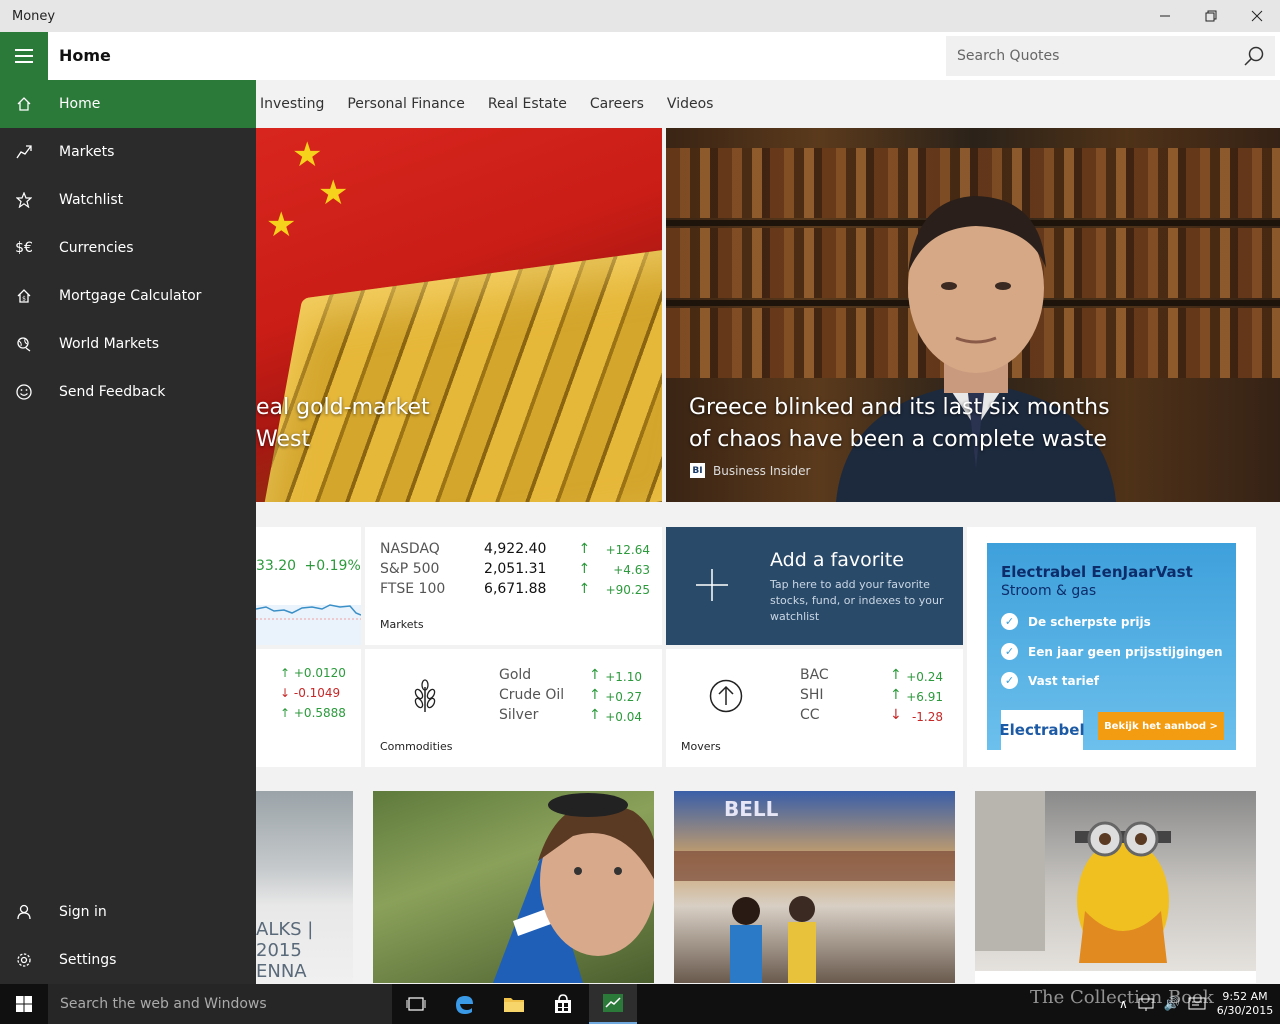  What do you see at coordinates (924, 697) in the screenshot?
I see `mover-changes: +0.24 +6.91 -1.28` at bounding box center [924, 697].